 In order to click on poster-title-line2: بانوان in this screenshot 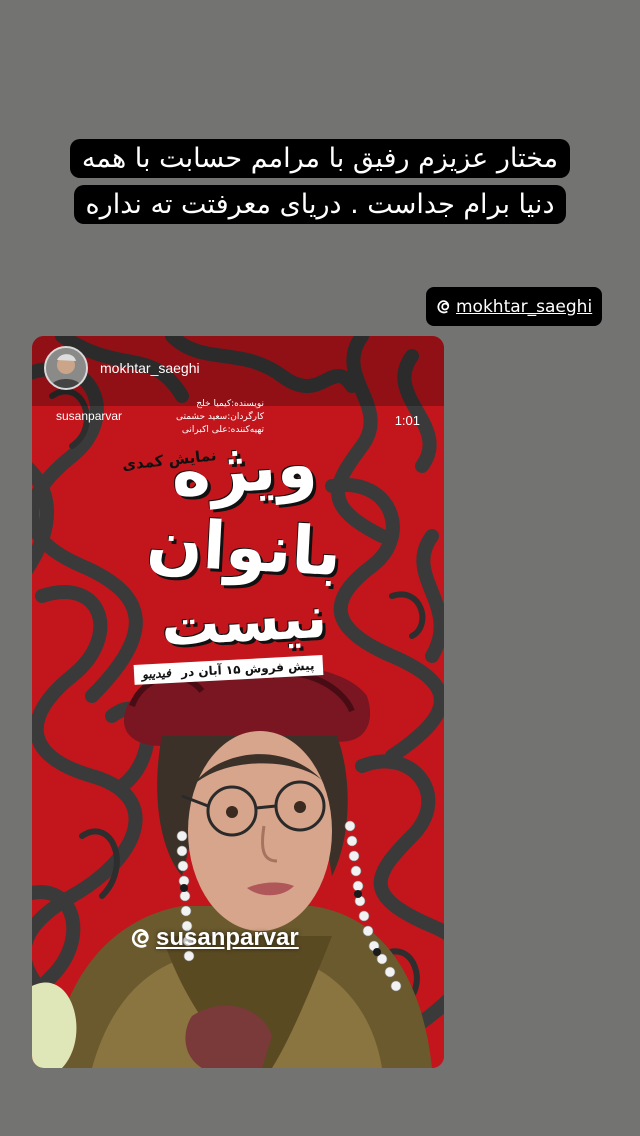, I will do `click(244, 547)`.